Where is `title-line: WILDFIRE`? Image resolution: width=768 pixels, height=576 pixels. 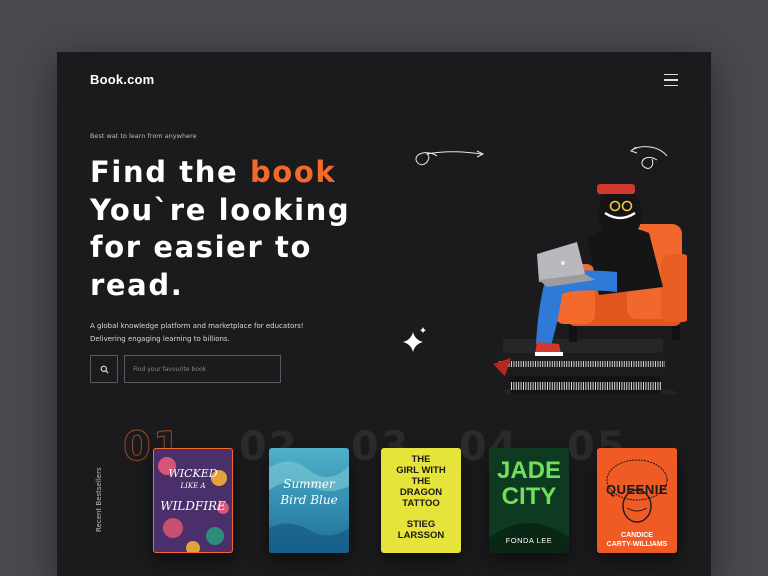
title-line: WILDFIRE is located at coordinates (193, 506).